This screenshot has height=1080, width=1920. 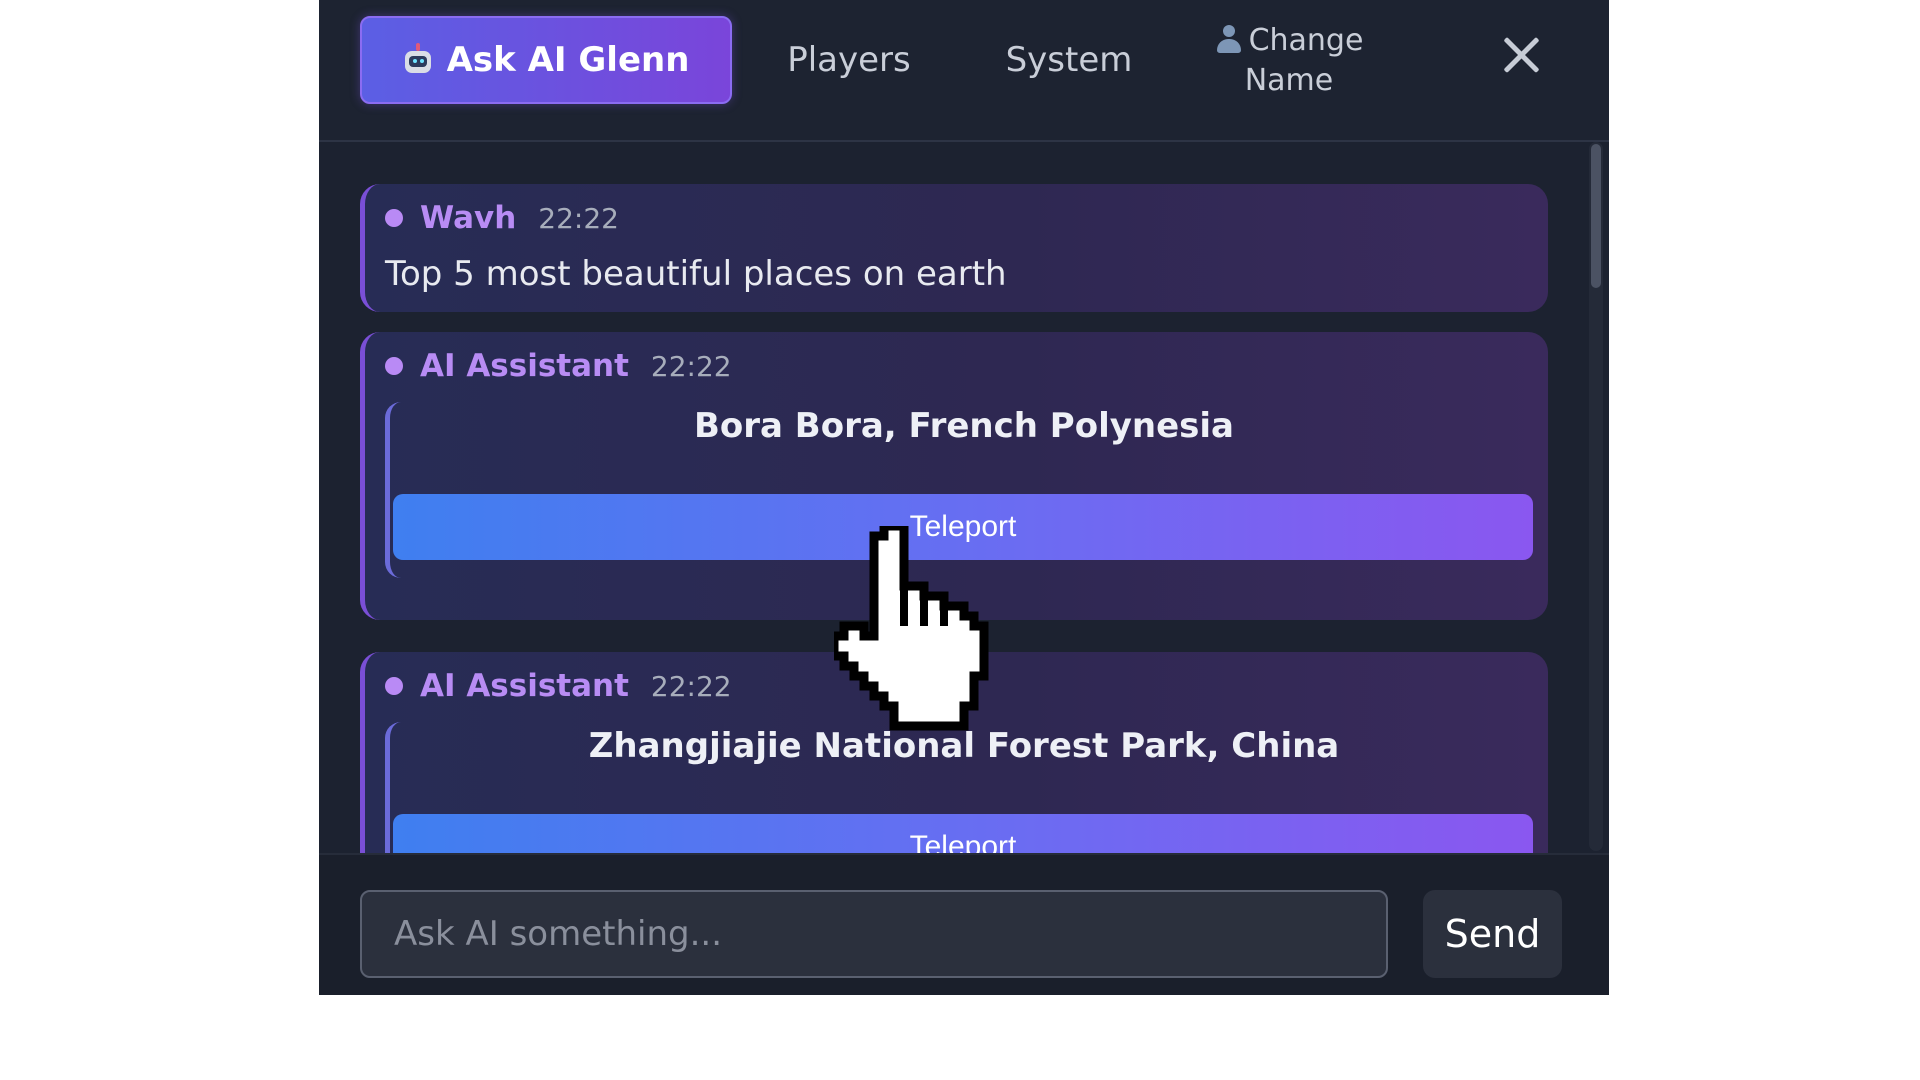 What do you see at coordinates (1289, 80) in the screenshot?
I see `change-name-label-line2: Name` at bounding box center [1289, 80].